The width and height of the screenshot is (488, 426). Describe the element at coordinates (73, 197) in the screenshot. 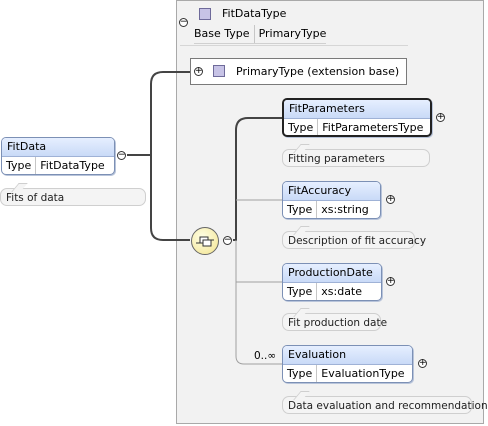

I see `root-annotation: Fits of data` at that location.